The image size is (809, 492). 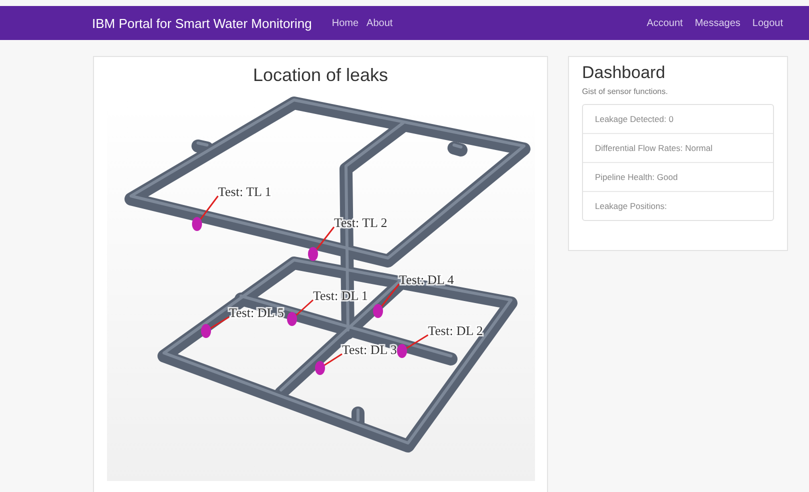 I want to click on dashboard-title: Dashboard, so click(x=624, y=73).